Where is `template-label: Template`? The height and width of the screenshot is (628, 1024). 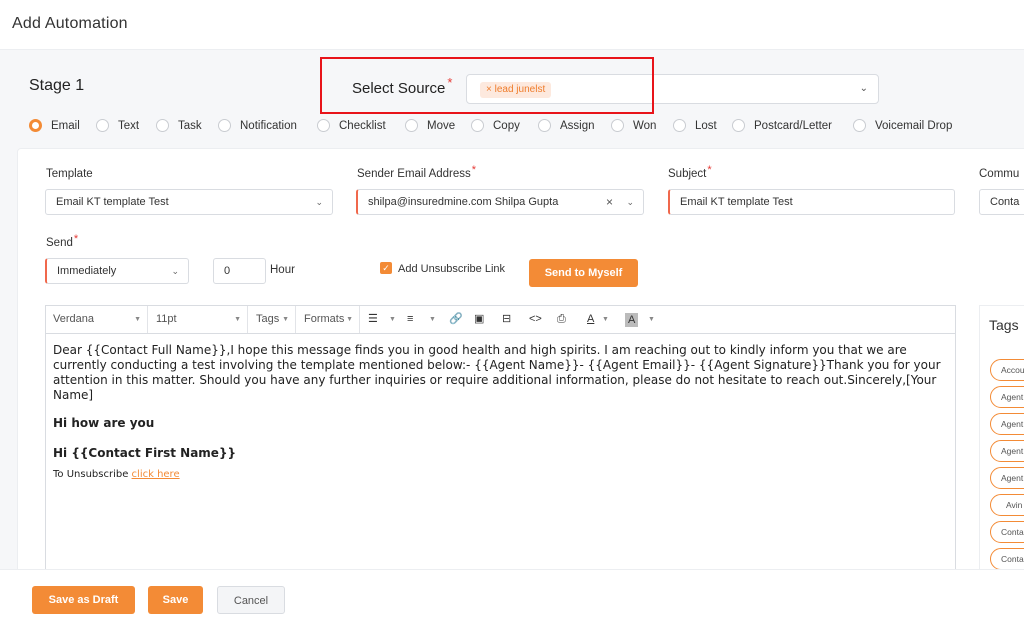
template-label: Template is located at coordinates (69, 174).